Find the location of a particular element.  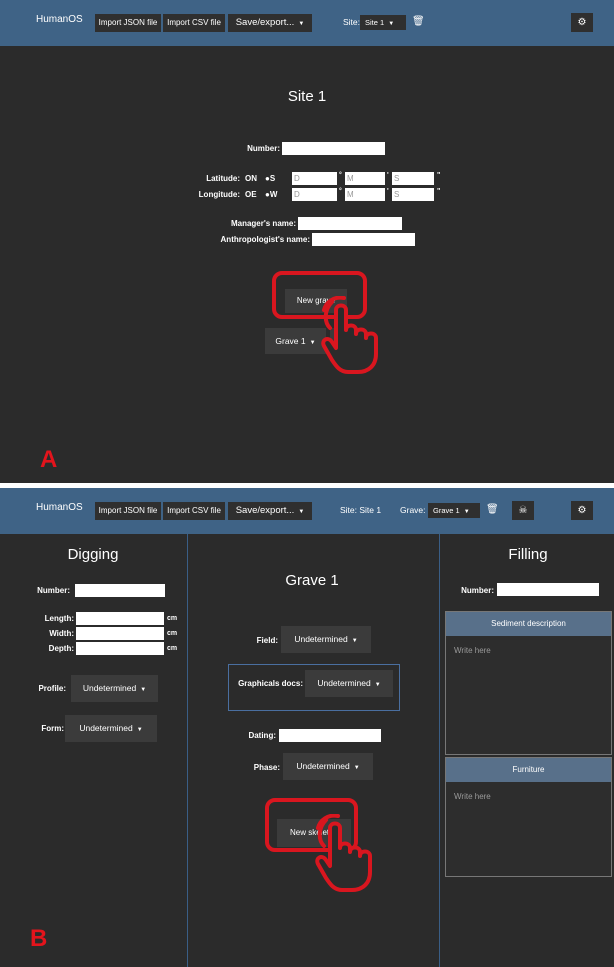

depth-unit: cm is located at coordinates (172, 648).